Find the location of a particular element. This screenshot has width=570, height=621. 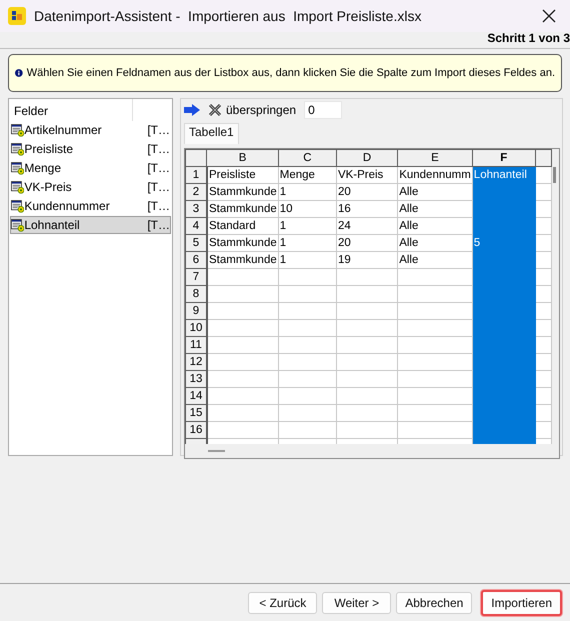

cross-icon is located at coordinates (215, 110).